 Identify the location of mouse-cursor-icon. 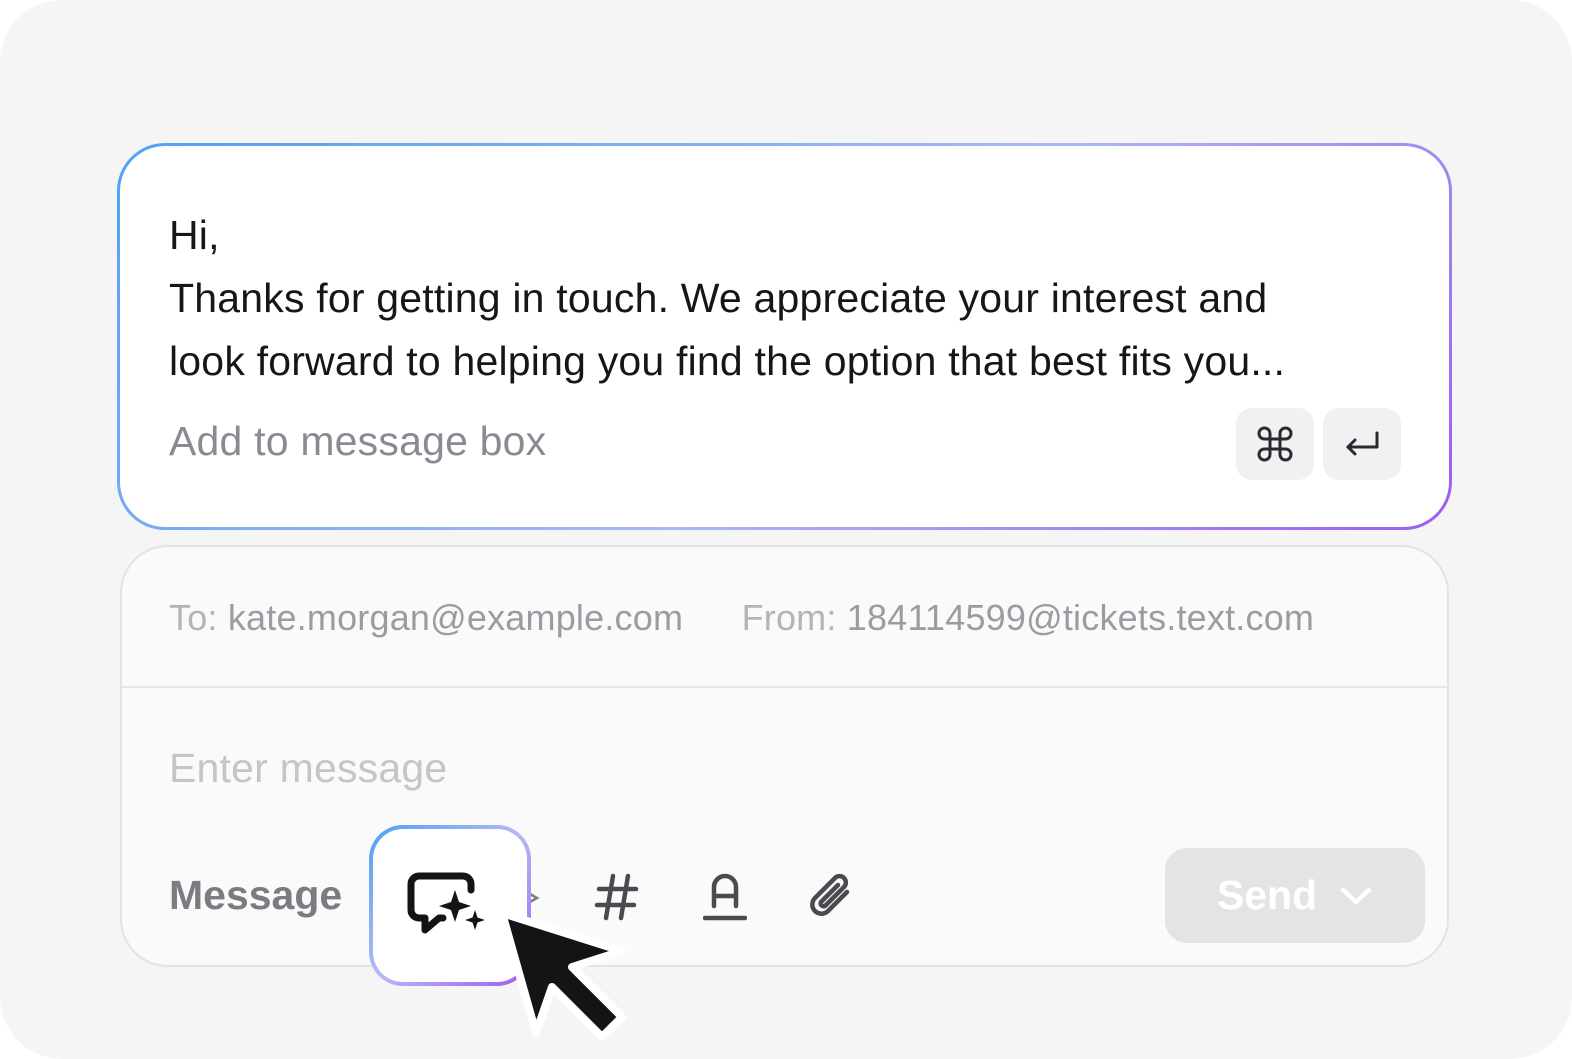
(562, 975).